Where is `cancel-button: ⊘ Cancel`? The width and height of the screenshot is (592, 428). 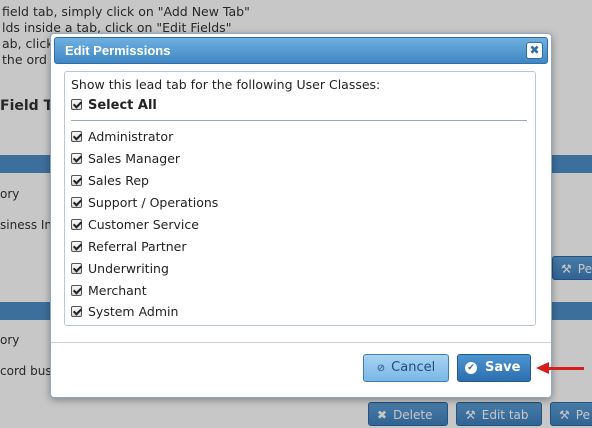 cancel-button: ⊘ Cancel is located at coordinates (406, 368).